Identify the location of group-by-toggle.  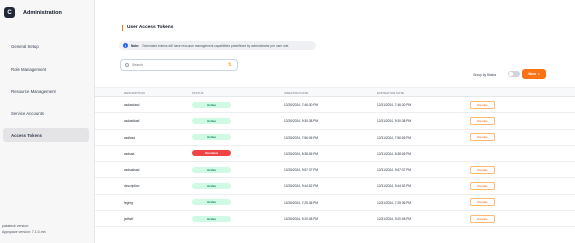
(514, 74).